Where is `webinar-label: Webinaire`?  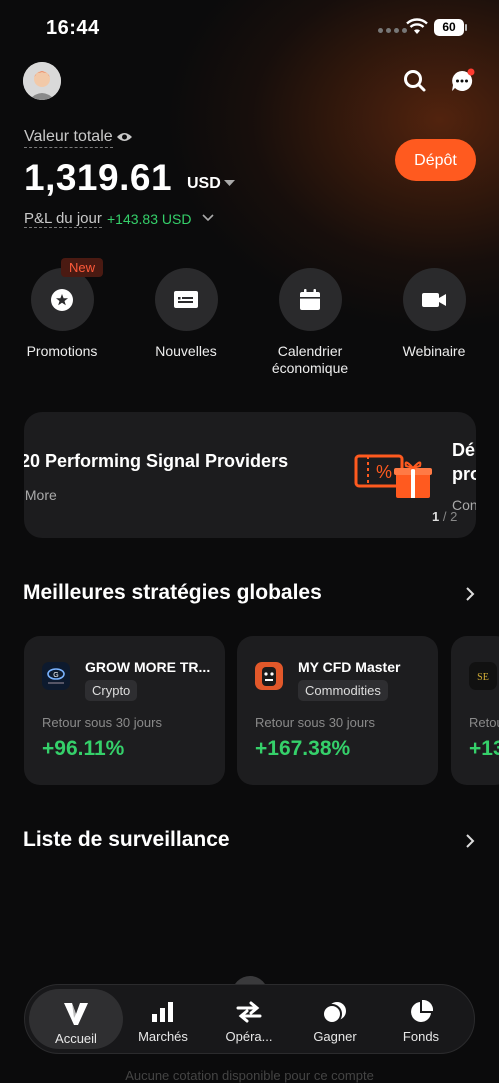 webinar-label: Webinaire is located at coordinates (434, 351).